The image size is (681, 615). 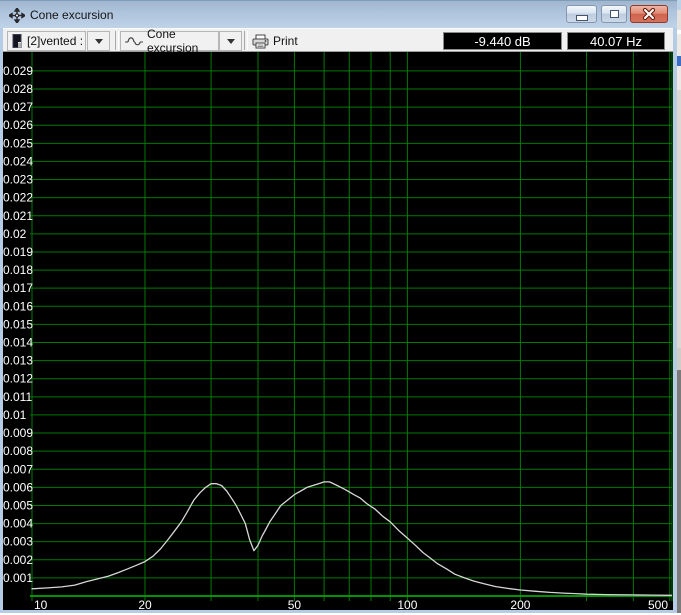 I want to click on maximize-icon, so click(x=614, y=14).